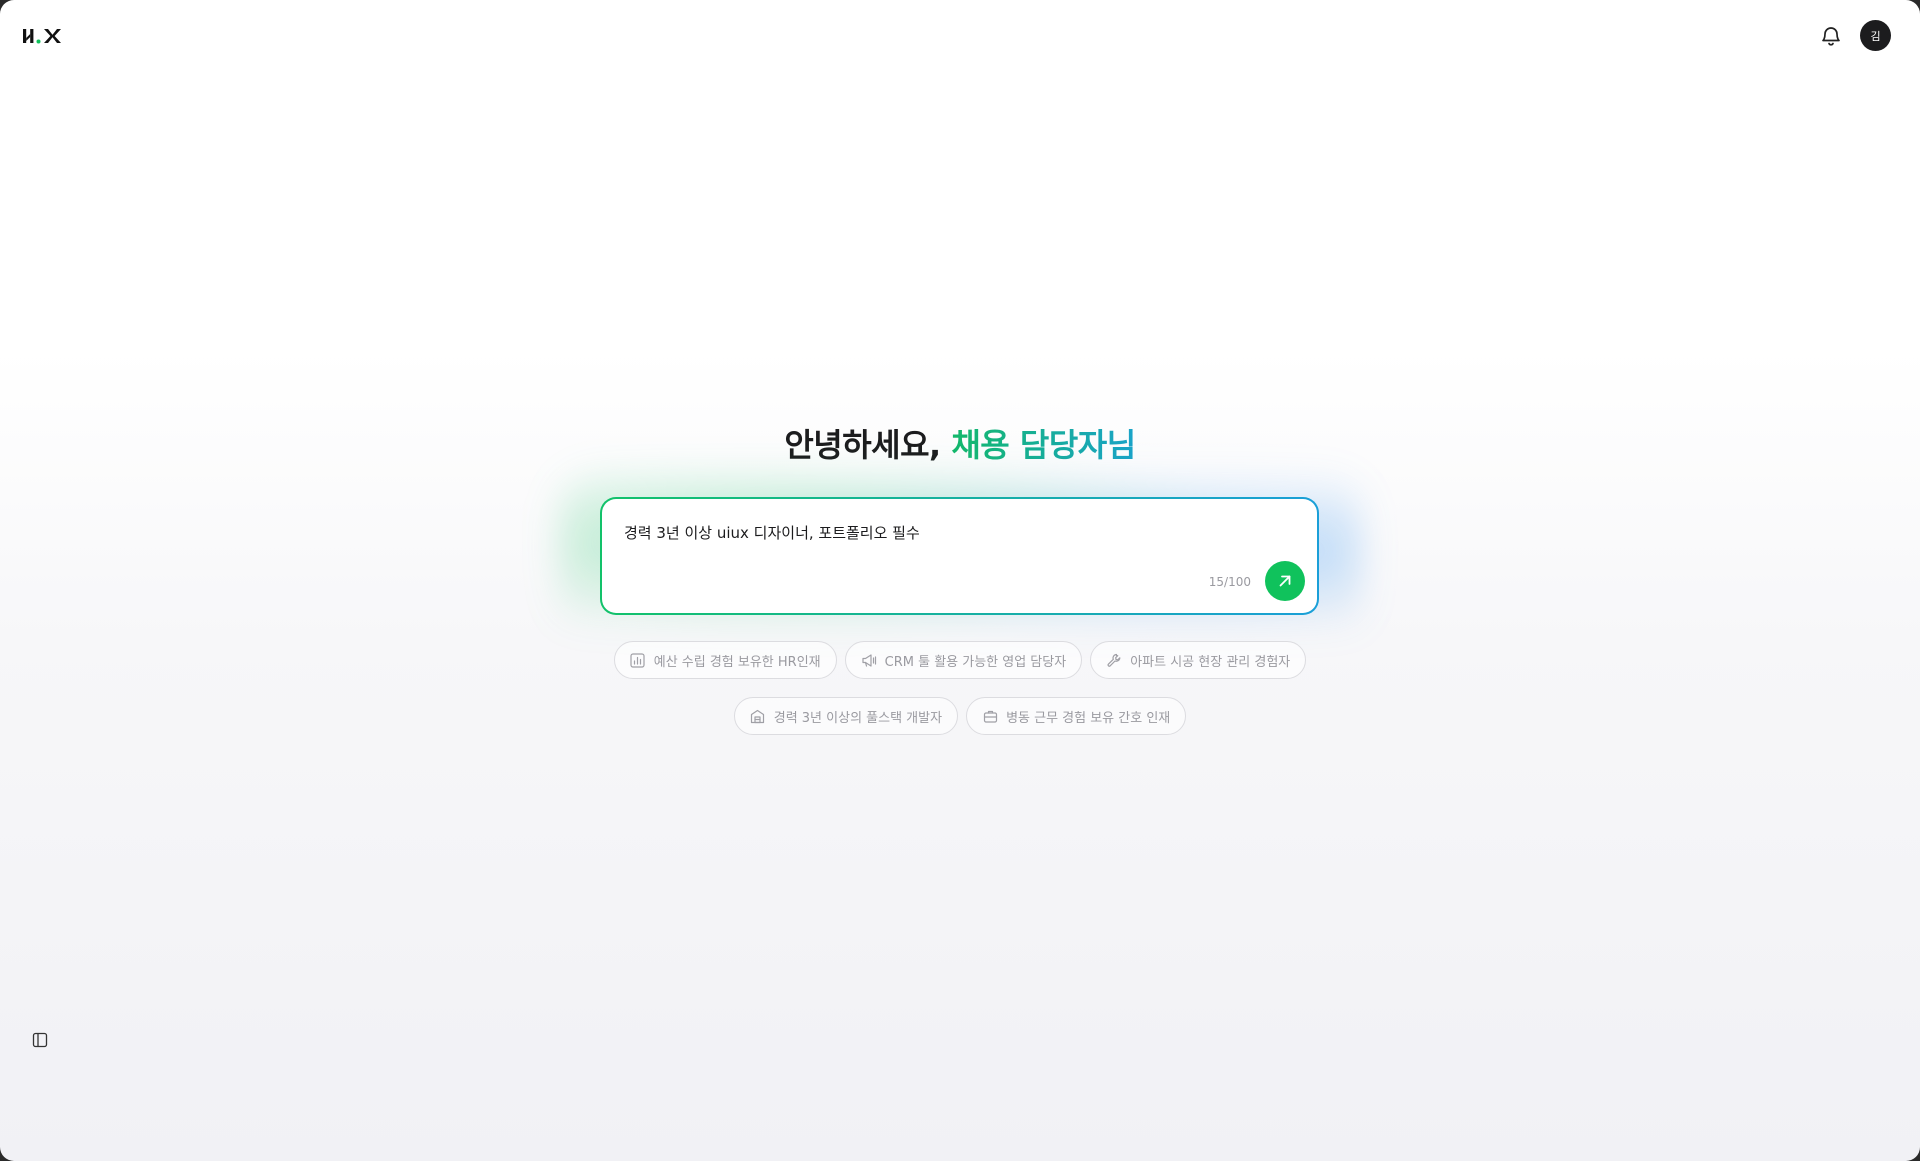 The width and height of the screenshot is (1920, 1161). What do you see at coordinates (858, 718) in the screenshot?
I see `suggestion-label: 경력 3년 이상의 풀스택 개발자` at bounding box center [858, 718].